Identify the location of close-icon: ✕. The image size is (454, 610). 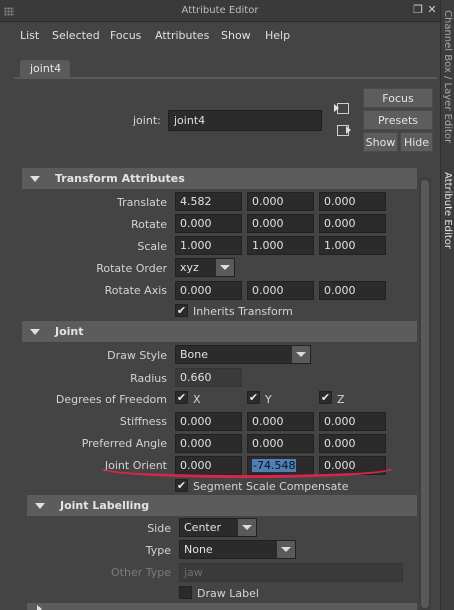
(432, 10).